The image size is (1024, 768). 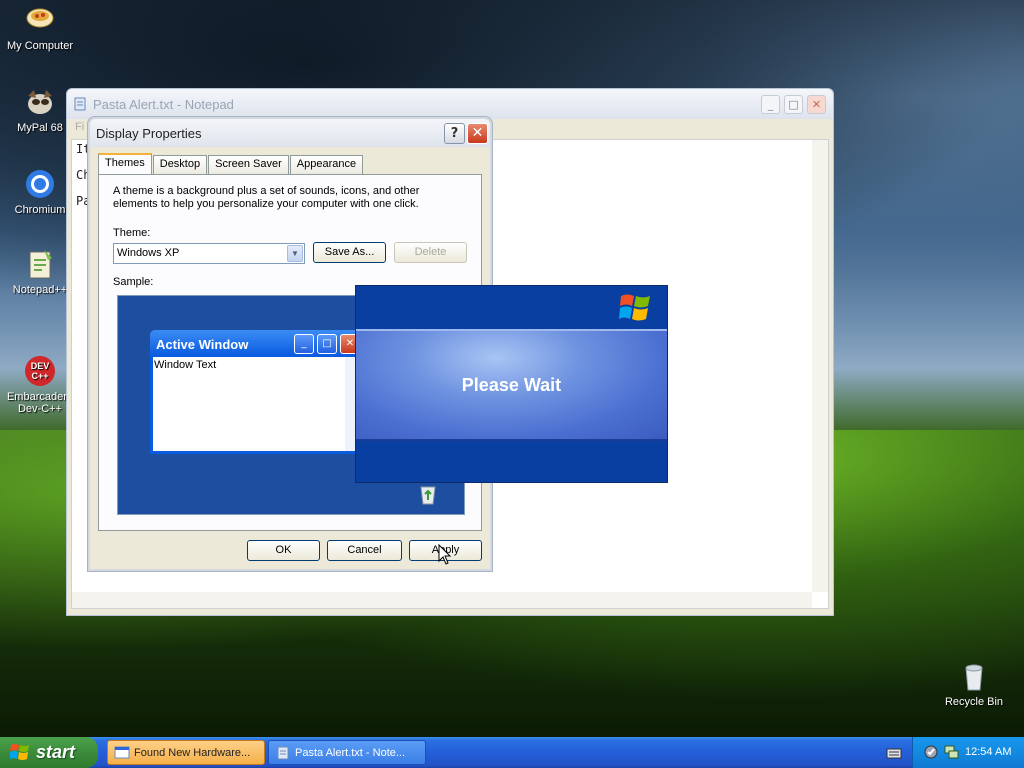 What do you see at coordinates (40, 46) in the screenshot?
I see `desktop-icon-label: My Computer` at bounding box center [40, 46].